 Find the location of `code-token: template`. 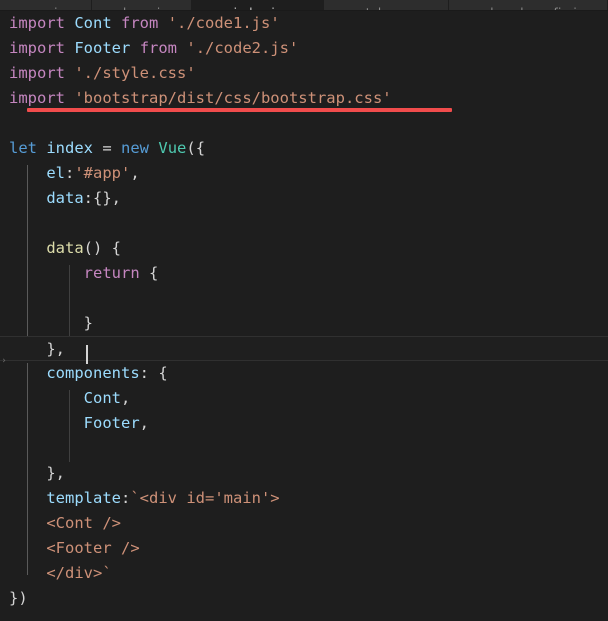

code-token: template is located at coordinates (83, 498).